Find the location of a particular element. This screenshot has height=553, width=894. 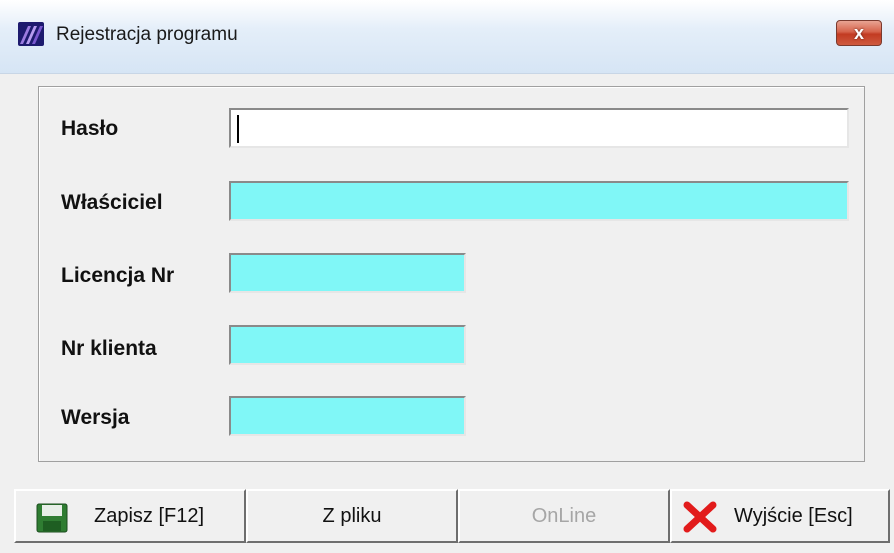

client-number-field is located at coordinates (347, 345).